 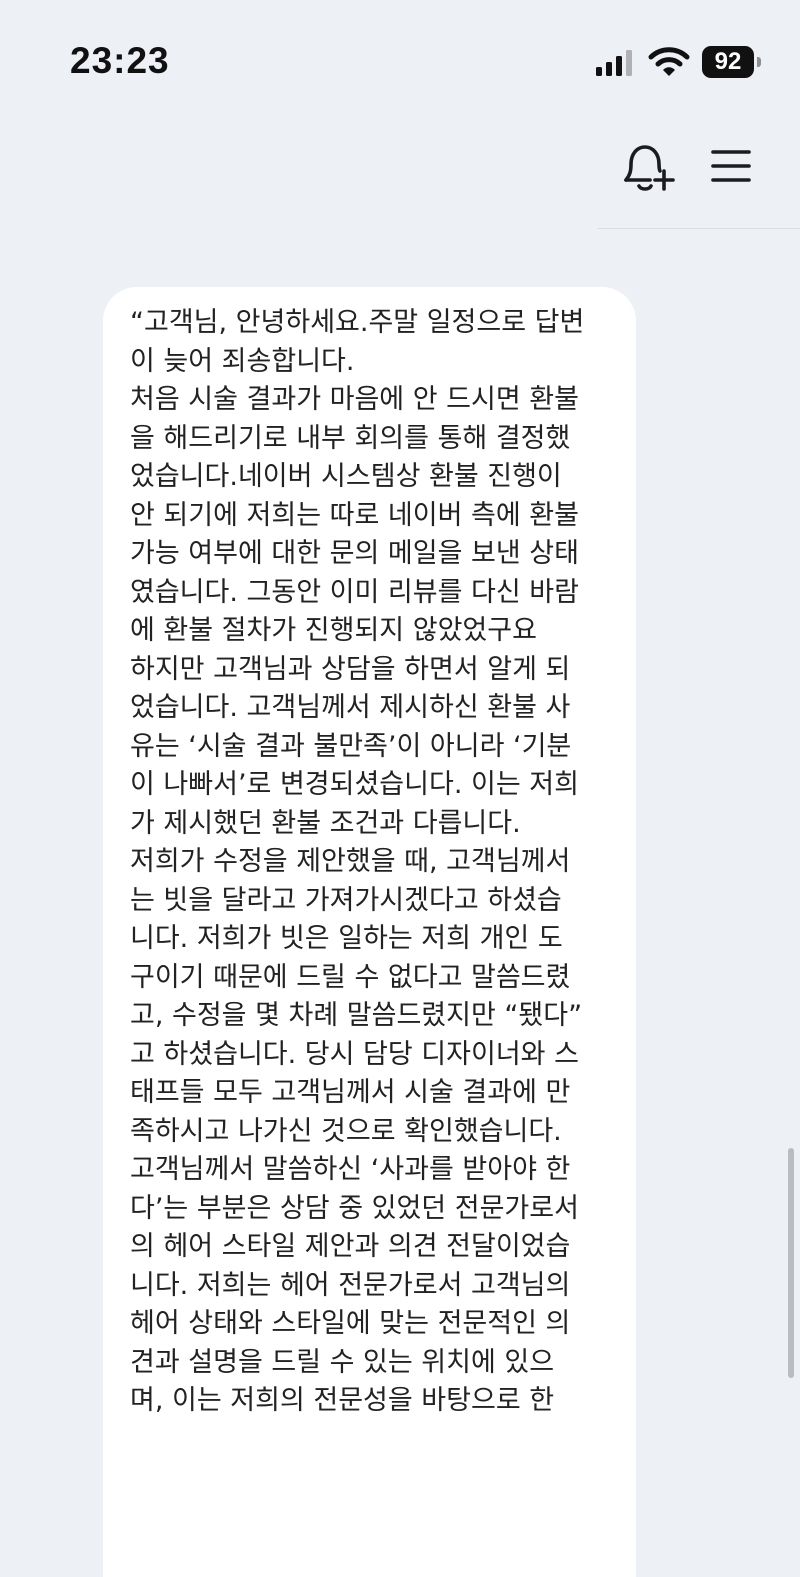 What do you see at coordinates (400, 60) in the screenshot?
I see `status-bar: 23:23 92` at bounding box center [400, 60].